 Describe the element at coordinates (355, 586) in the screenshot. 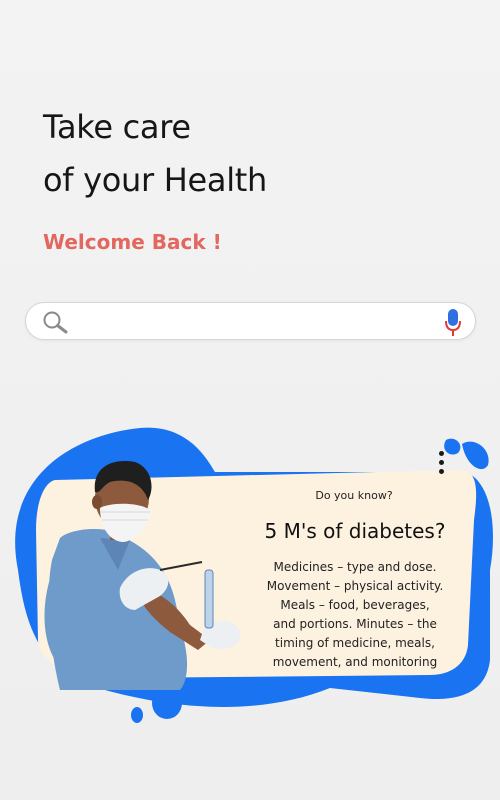

I see `card-body-line: Movement – physical activity.` at that location.